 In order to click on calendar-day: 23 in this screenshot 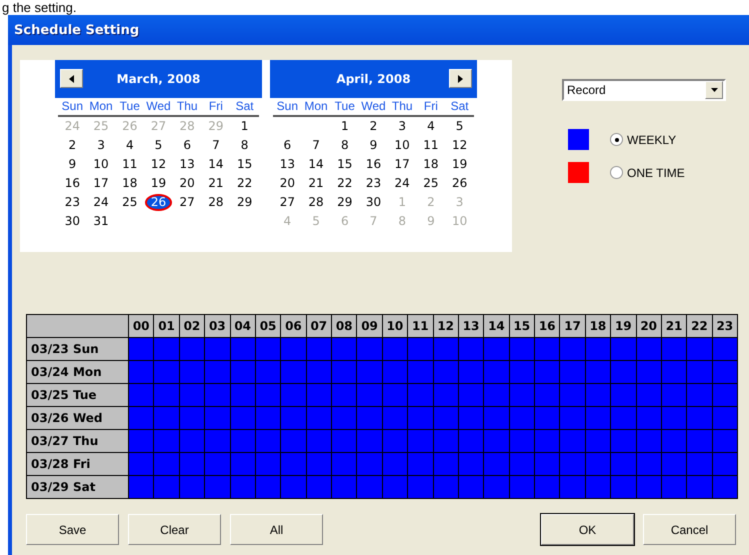, I will do `click(72, 202)`.